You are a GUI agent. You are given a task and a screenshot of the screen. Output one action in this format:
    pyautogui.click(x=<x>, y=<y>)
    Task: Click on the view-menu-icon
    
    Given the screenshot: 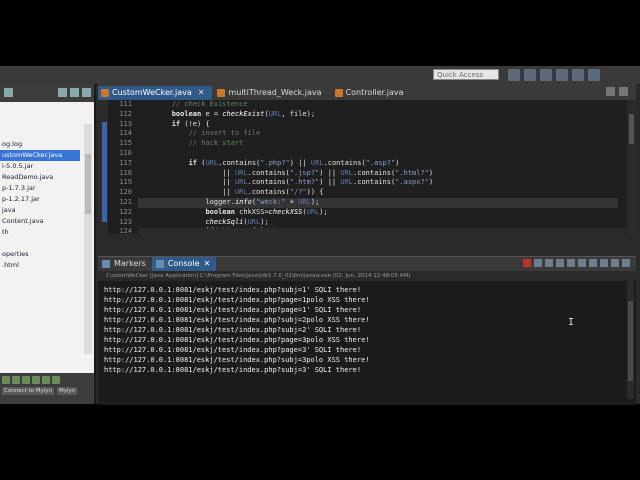 What is the action you would take?
    pyautogui.click(x=56, y=380)
    